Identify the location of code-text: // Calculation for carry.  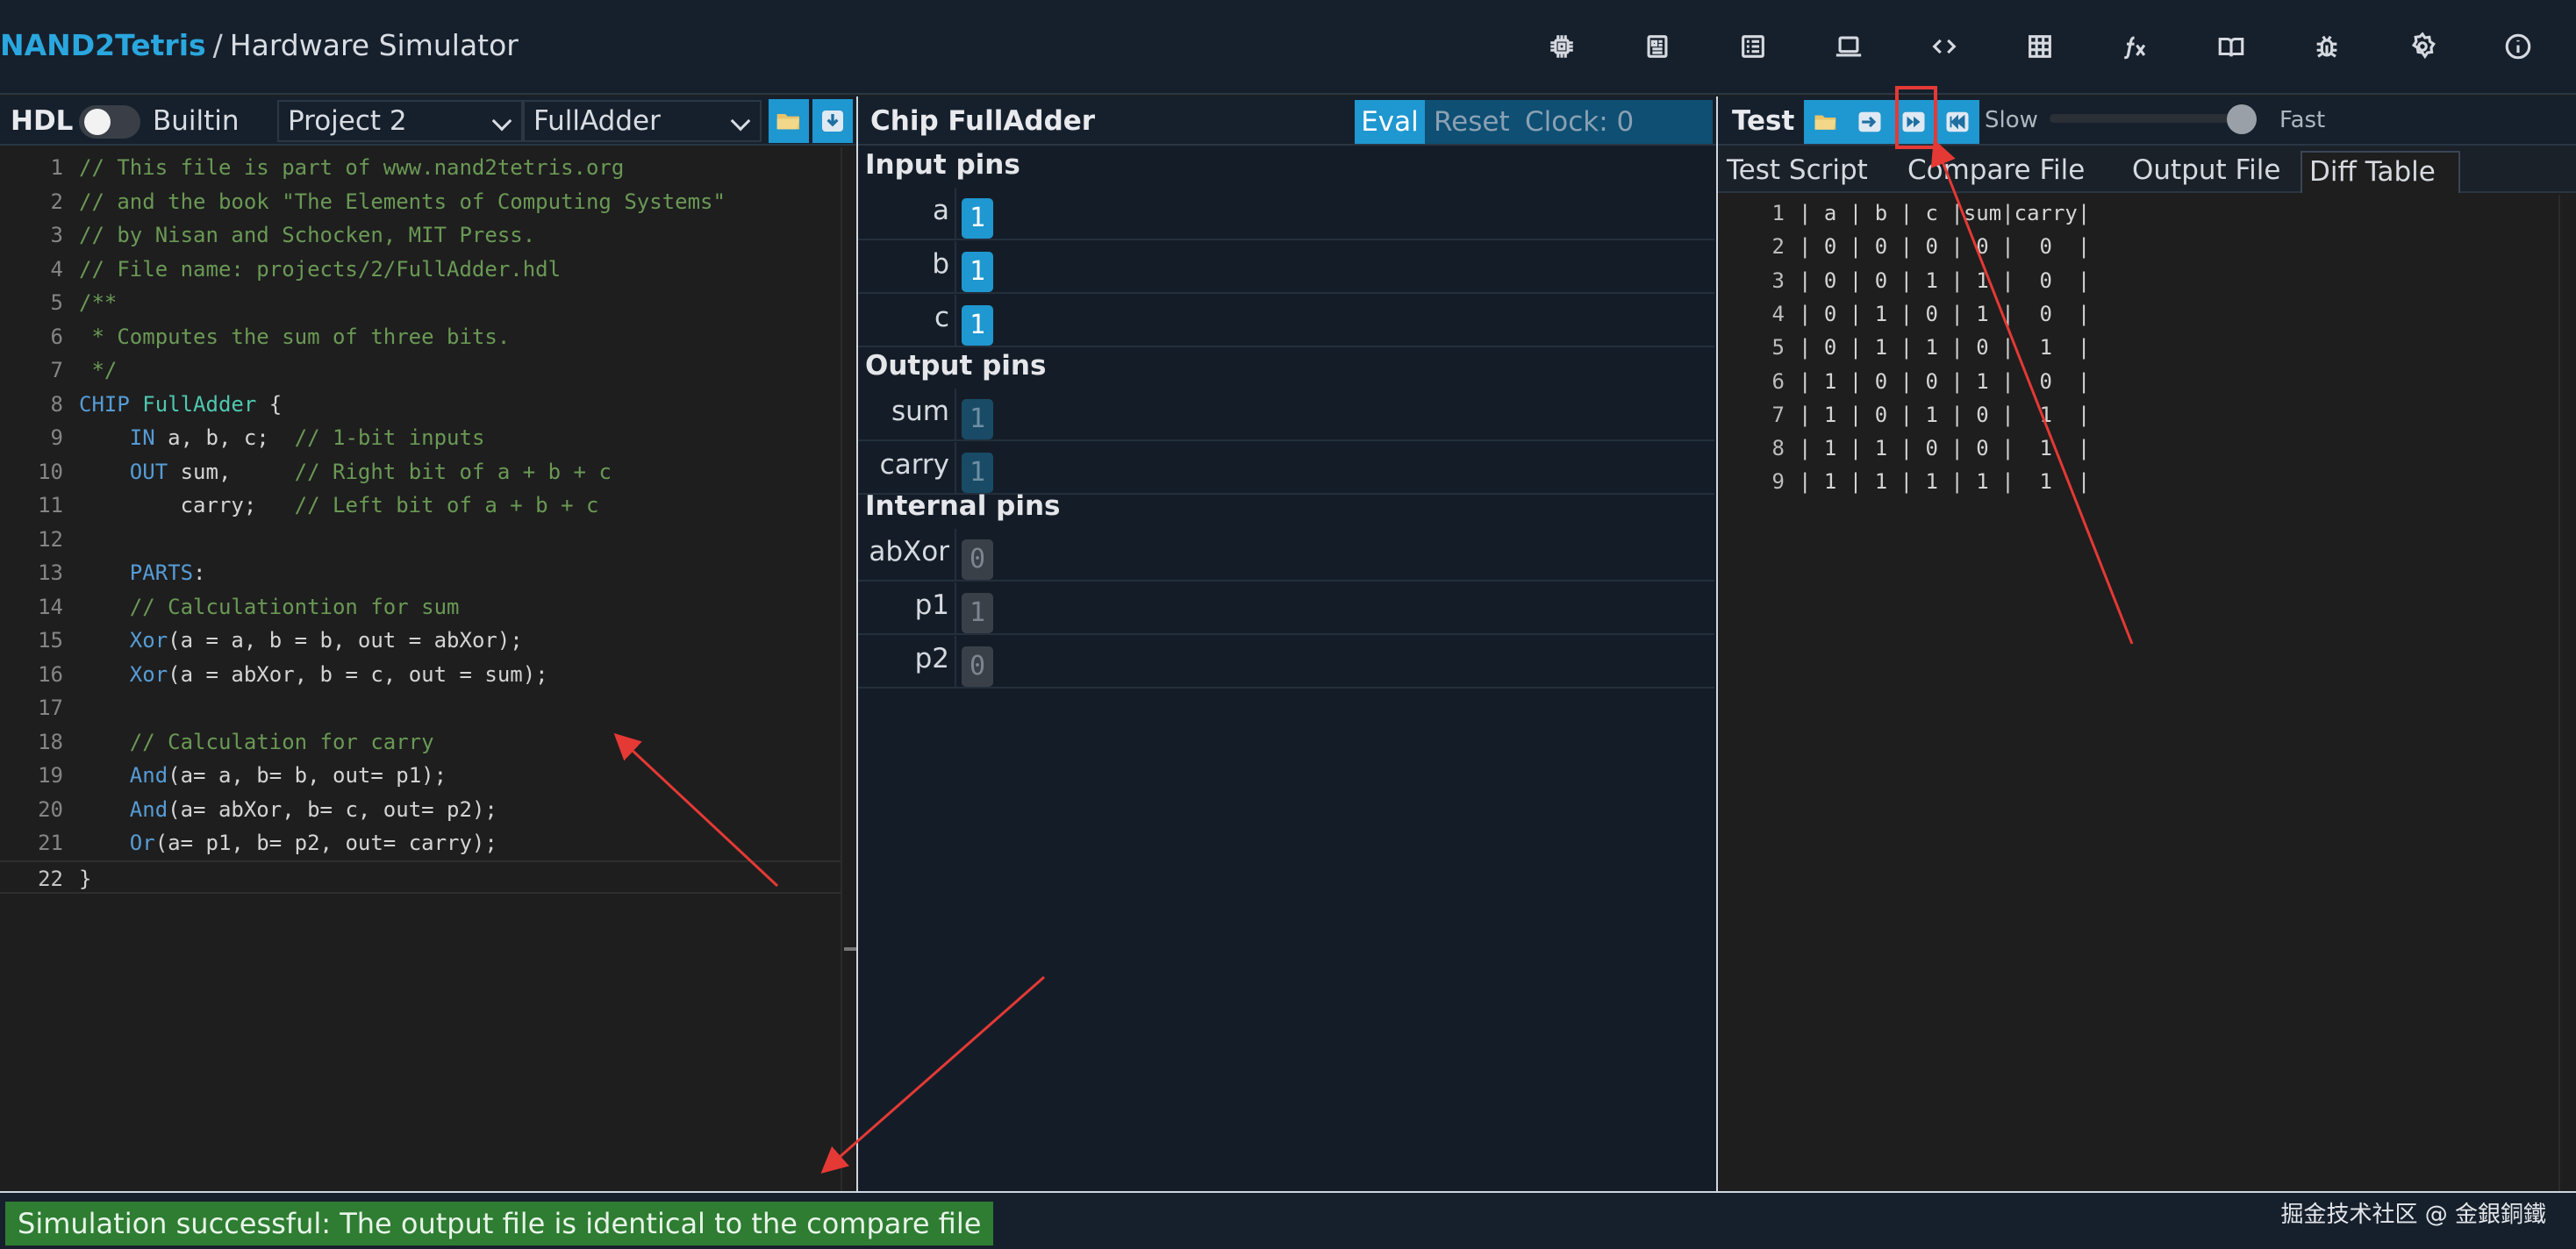
(281, 741).